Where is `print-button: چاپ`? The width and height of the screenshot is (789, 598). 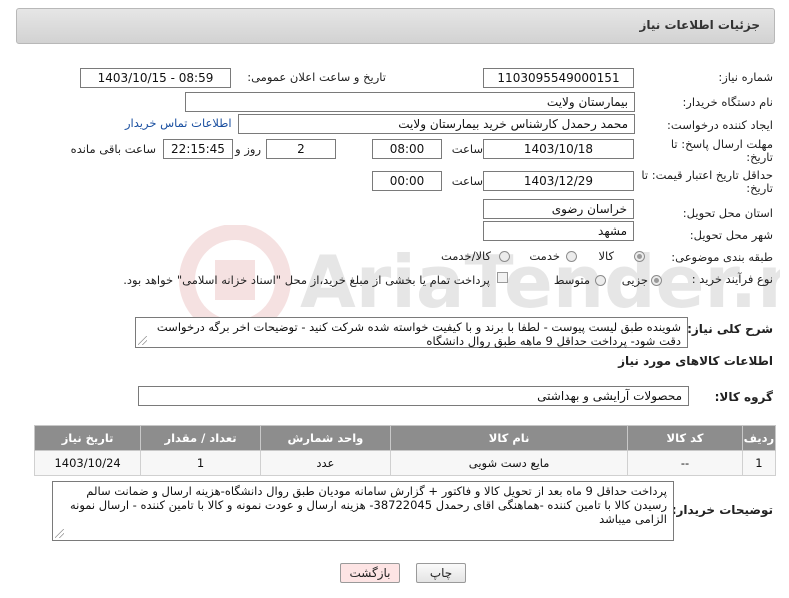 print-button: چاپ is located at coordinates (441, 573).